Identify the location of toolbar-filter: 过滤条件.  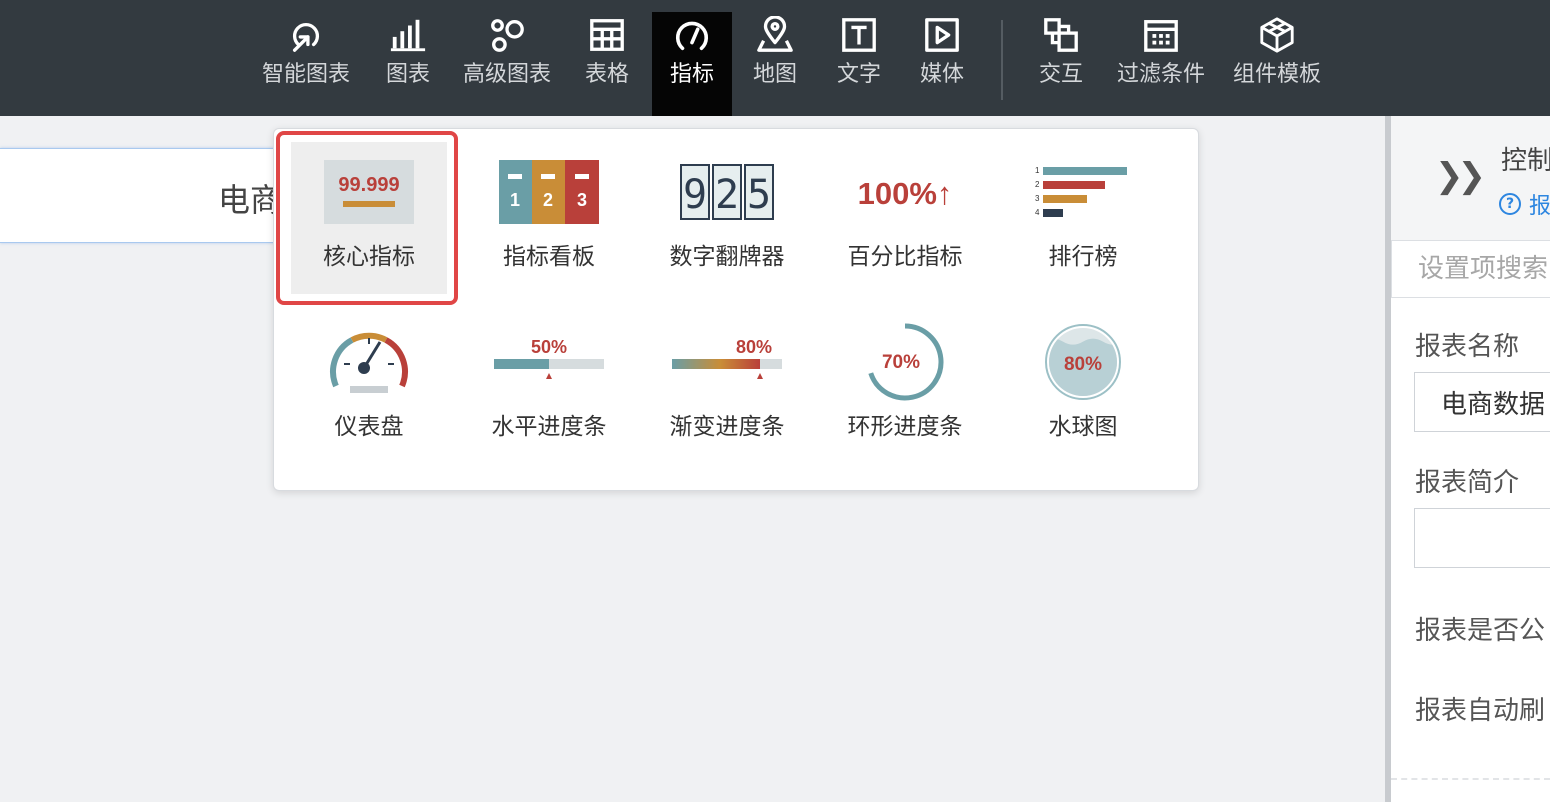
(1161, 64).